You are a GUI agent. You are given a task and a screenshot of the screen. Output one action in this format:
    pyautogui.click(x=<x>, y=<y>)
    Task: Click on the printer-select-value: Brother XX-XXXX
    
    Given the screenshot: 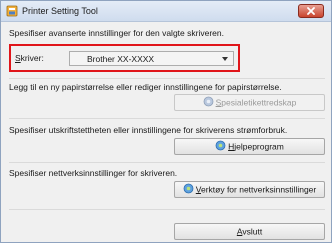 What is the action you would take?
    pyautogui.click(x=121, y=59)
    